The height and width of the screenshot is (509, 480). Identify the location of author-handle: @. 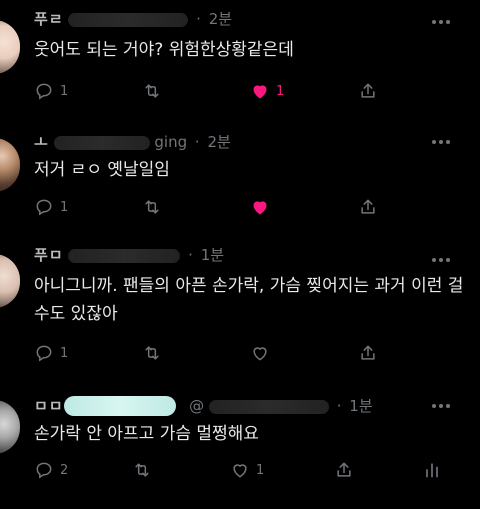
(196, 406).